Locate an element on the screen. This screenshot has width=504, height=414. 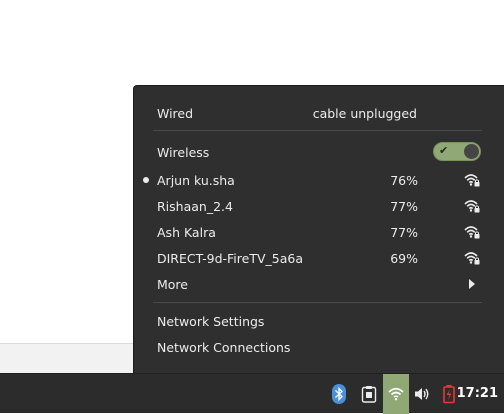
more-label: More is located at coordinates (172, 284).